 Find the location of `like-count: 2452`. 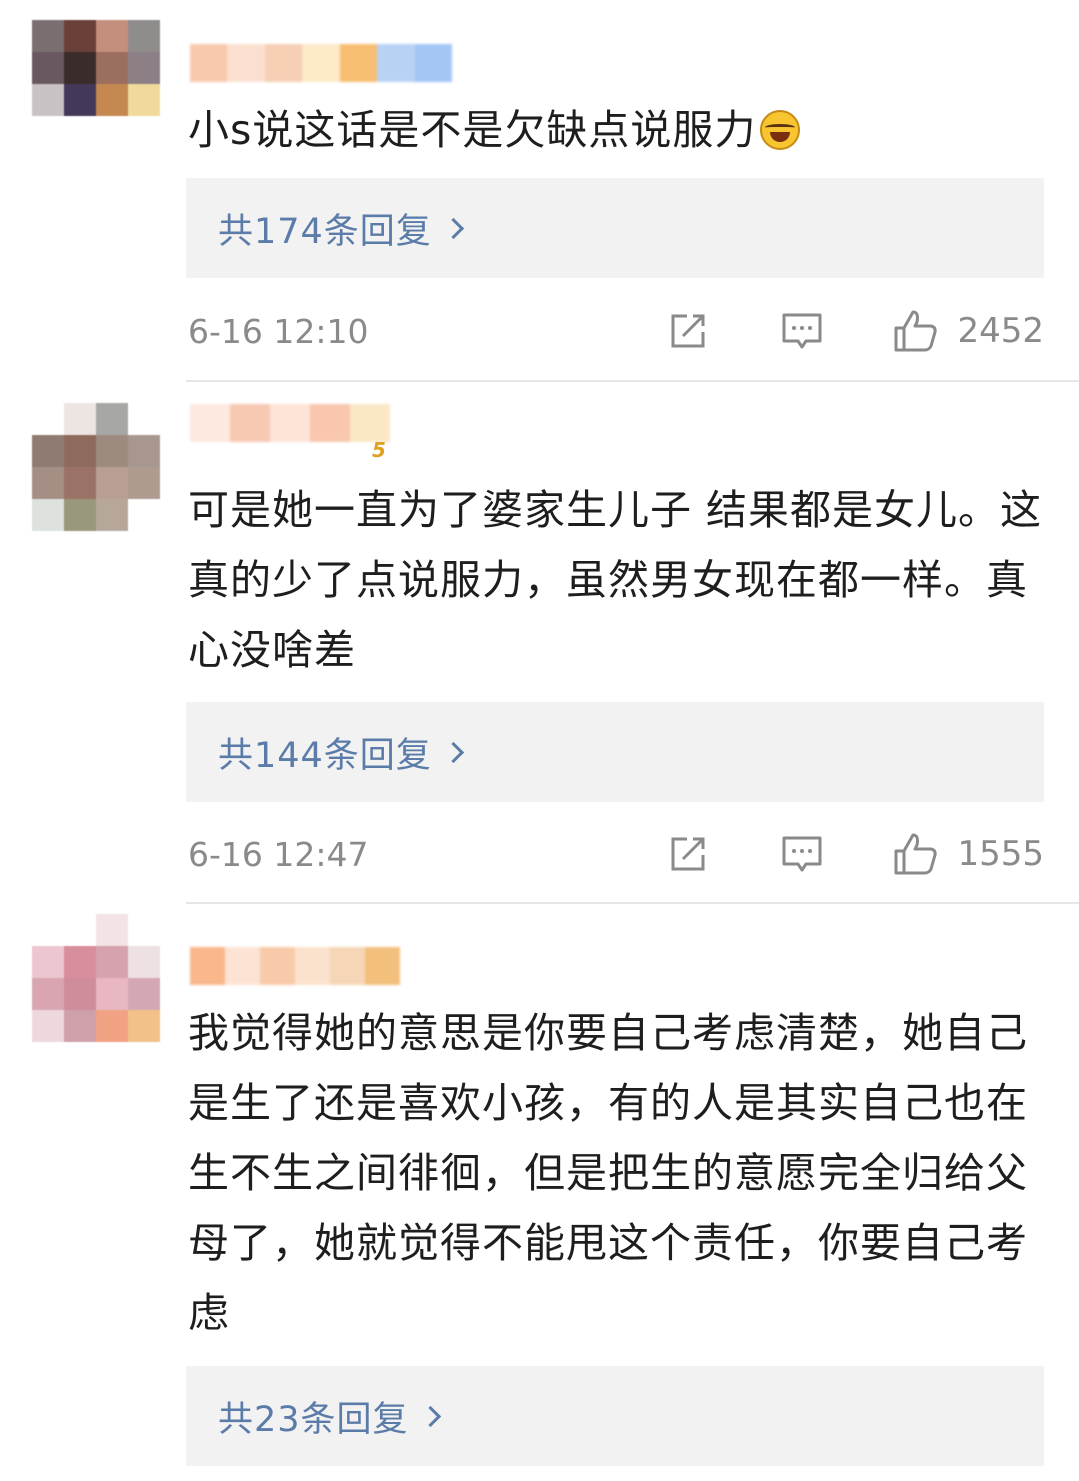

like-count: 2452 is located at coordinates (1000, 331).